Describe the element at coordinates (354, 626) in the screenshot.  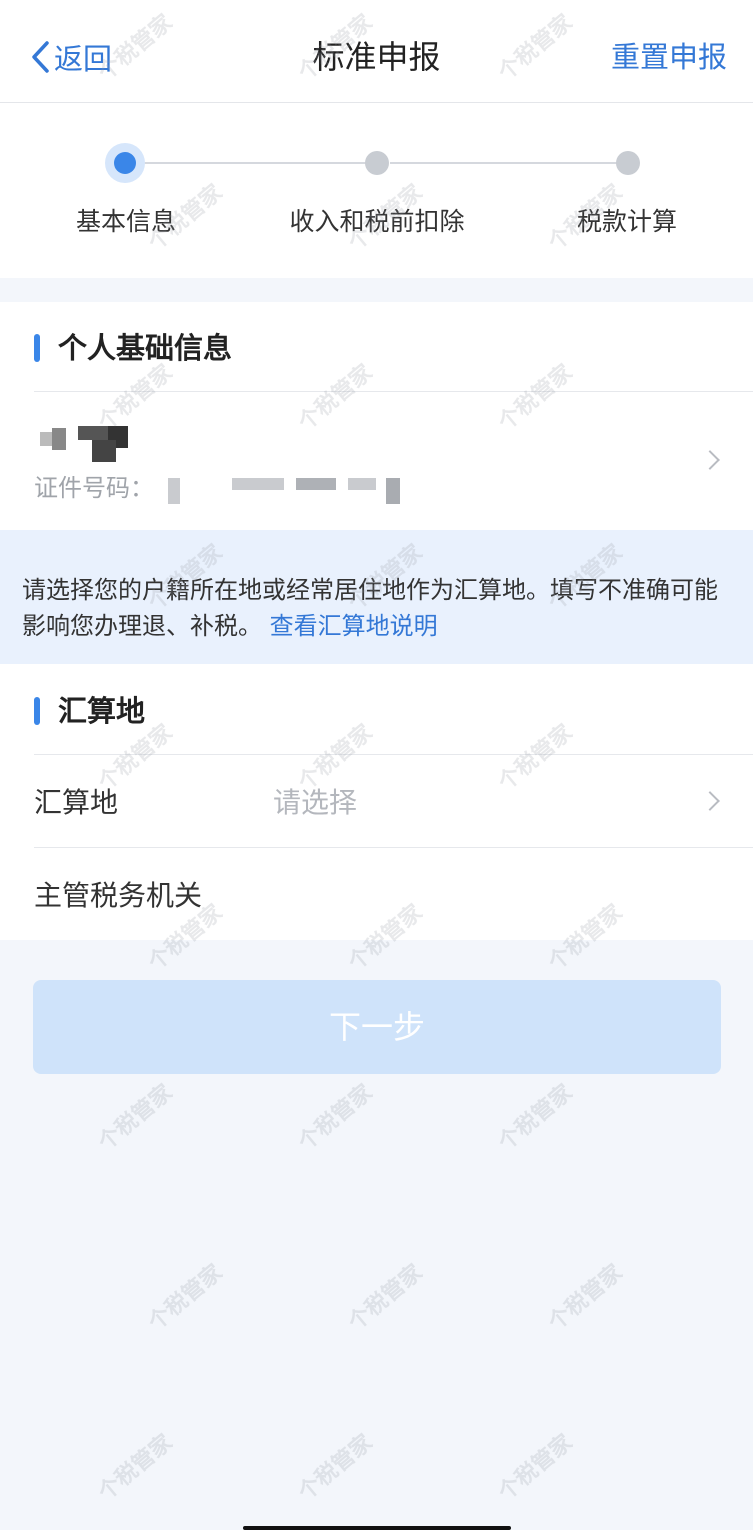
I see `settlement-explanation-link: 查看汇算地说明` at that location.